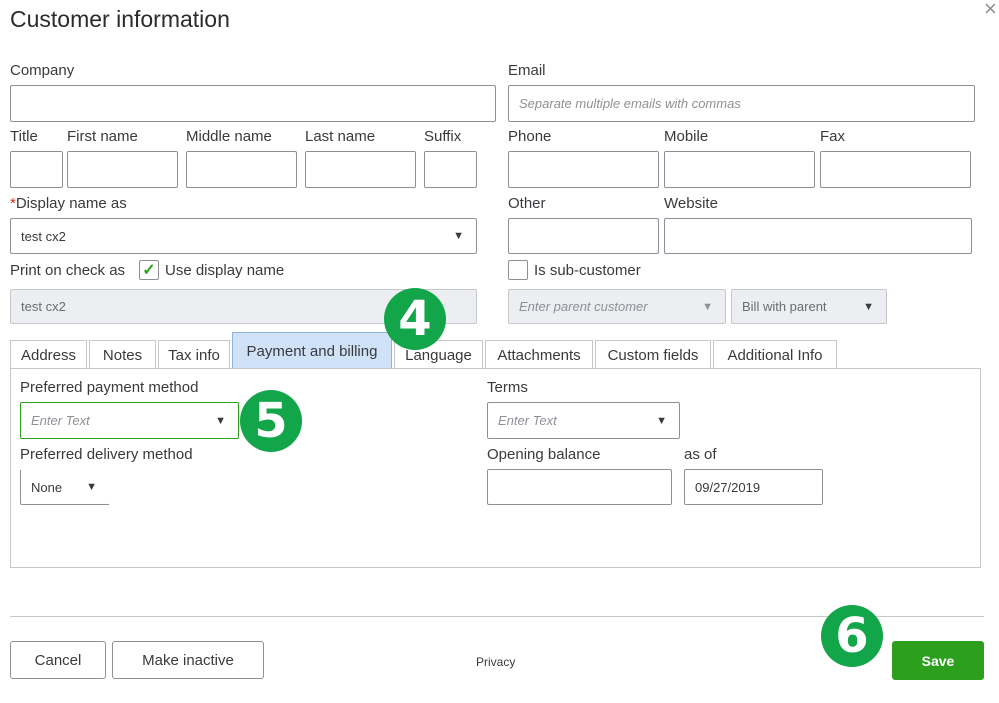 Image resolution: width=999 pixels, height=703 pixels. I want to click on bill-with-parent-value: Bill with parent, so click(784, 306).